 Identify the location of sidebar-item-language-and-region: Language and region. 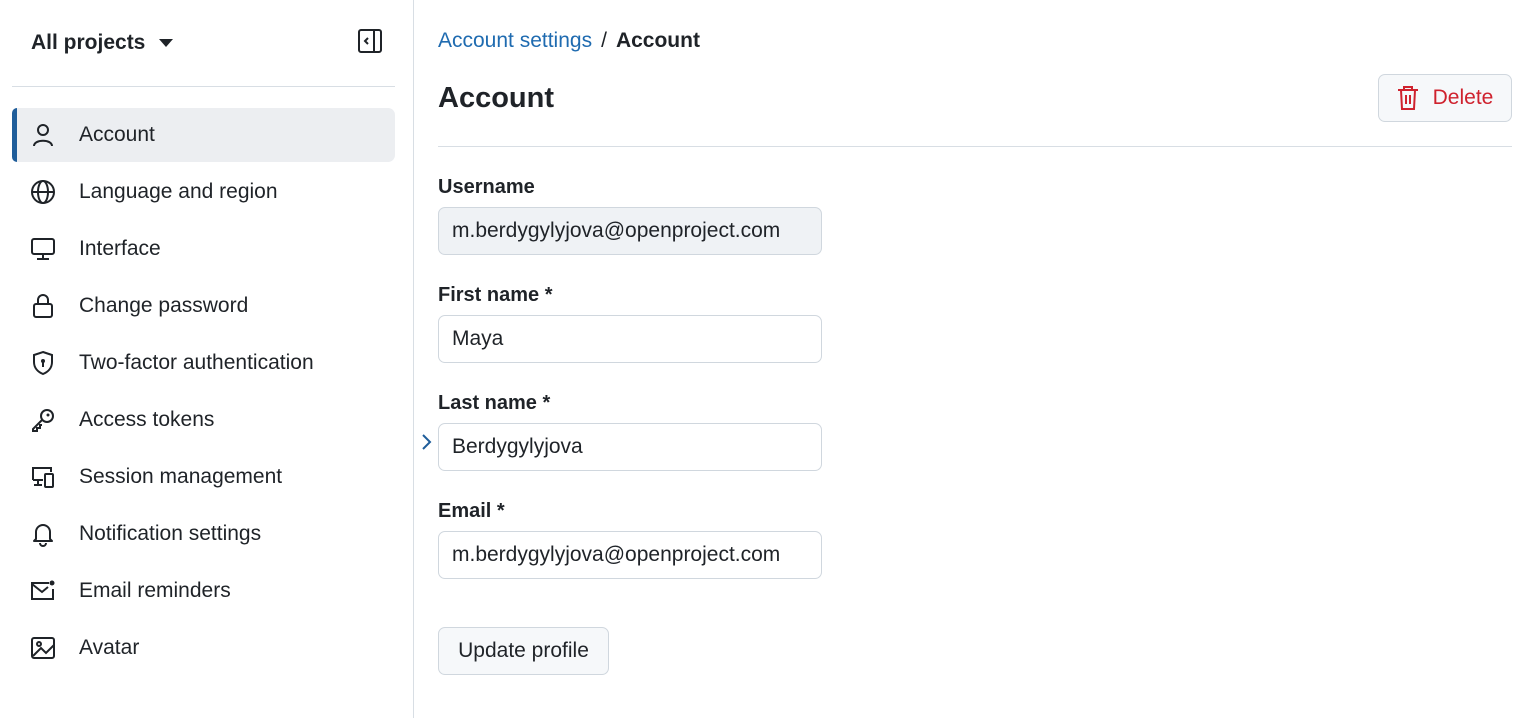
(203, 192).